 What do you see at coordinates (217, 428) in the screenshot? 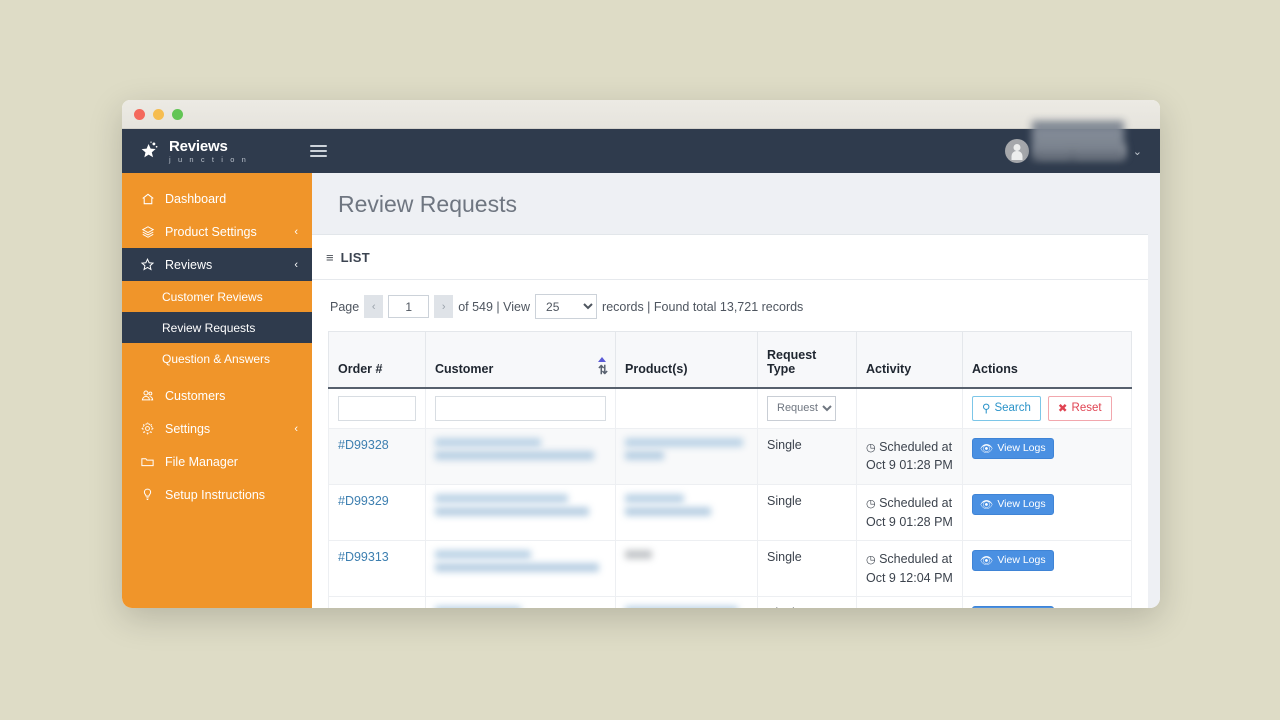
I see `sidebar-item-settings: Settings ‹` at bounding box center [217, 428].